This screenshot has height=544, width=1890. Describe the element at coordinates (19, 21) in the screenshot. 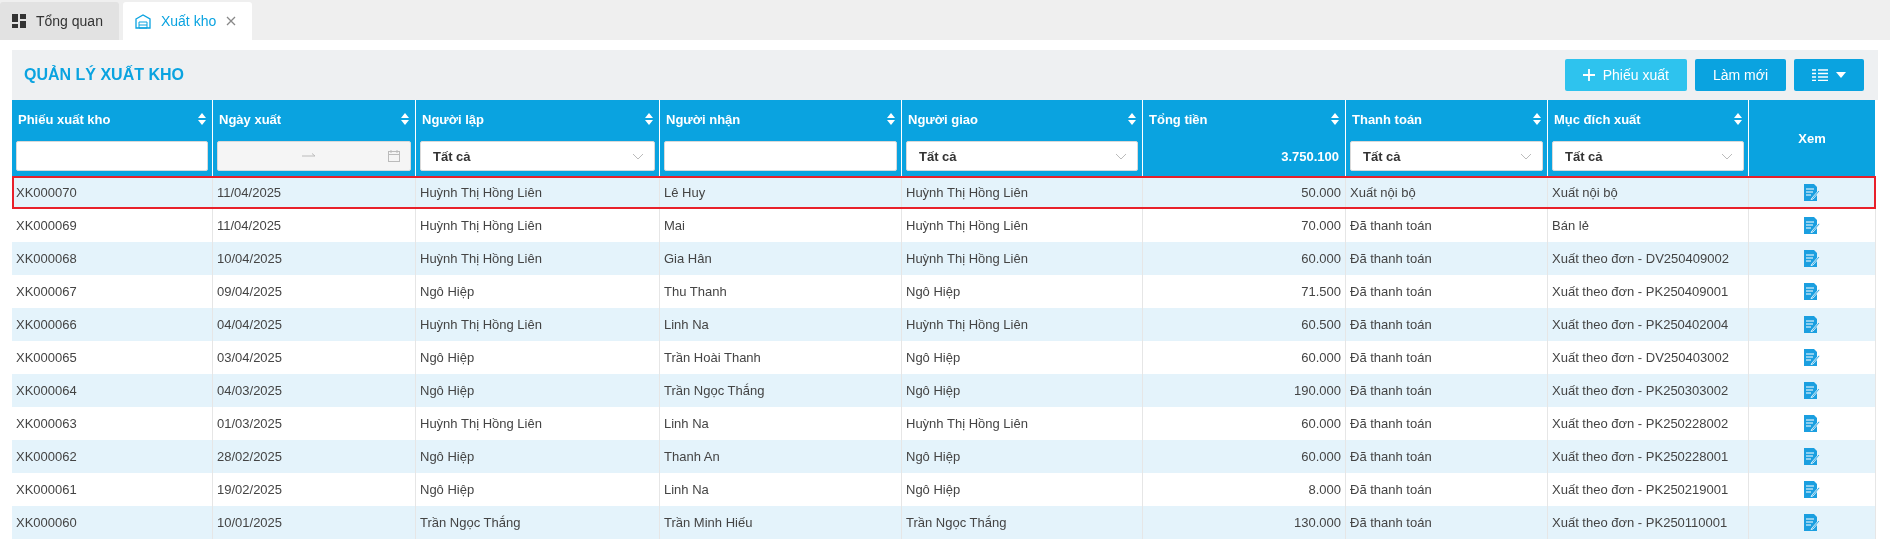

I see `dashboard-icon` at that location.